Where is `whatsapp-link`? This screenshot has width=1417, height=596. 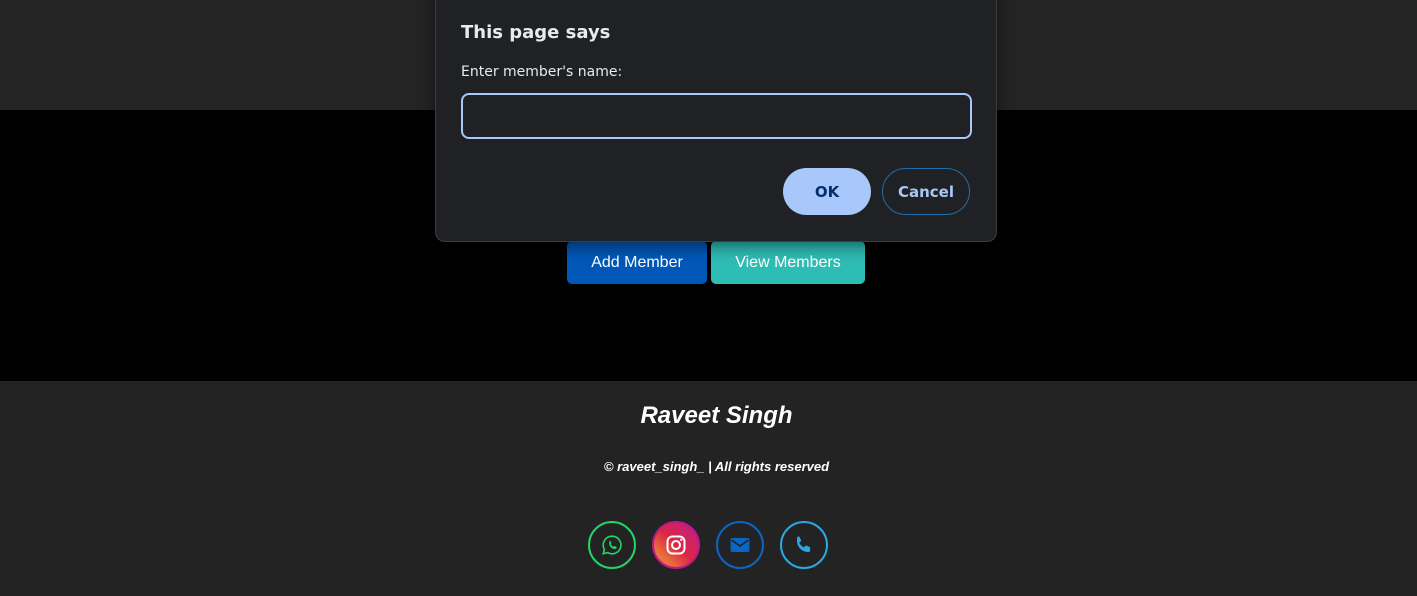 whatsapp-link is located at coordinates (612, 545).